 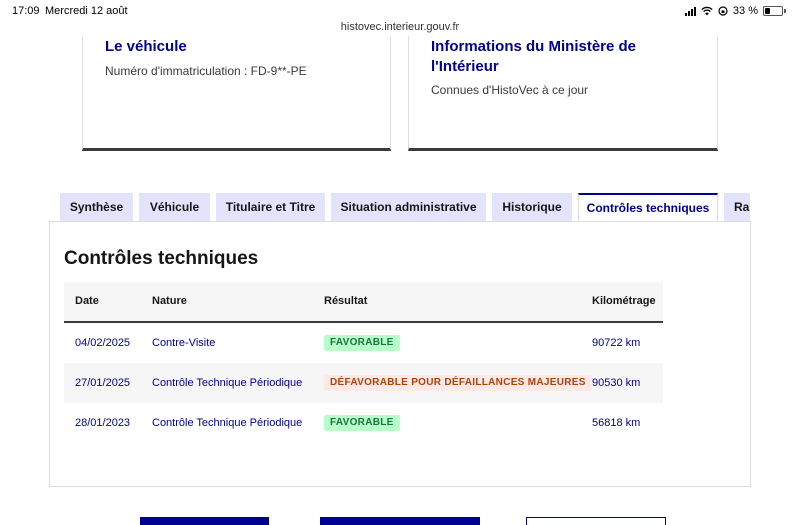 I want to click on secondary-primary-action-button, so click(x=400, y=521).